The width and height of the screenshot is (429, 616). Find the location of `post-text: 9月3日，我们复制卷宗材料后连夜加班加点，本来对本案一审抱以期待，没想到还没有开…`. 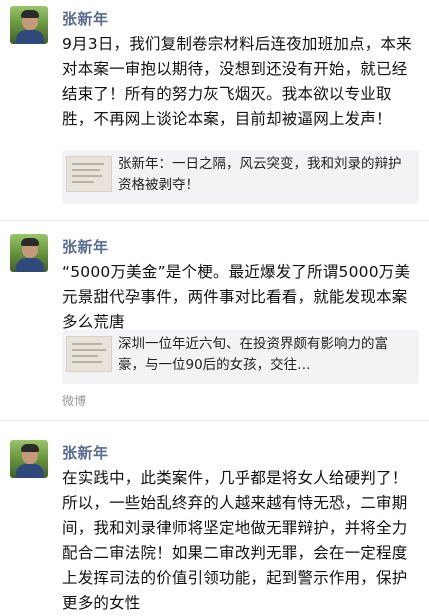

post-text: 9月3日，我们复制卷宗材料后连夜加班加点，本来对本案一审抱以期待，没想到还没有开… is located at coordinates (237, 81).